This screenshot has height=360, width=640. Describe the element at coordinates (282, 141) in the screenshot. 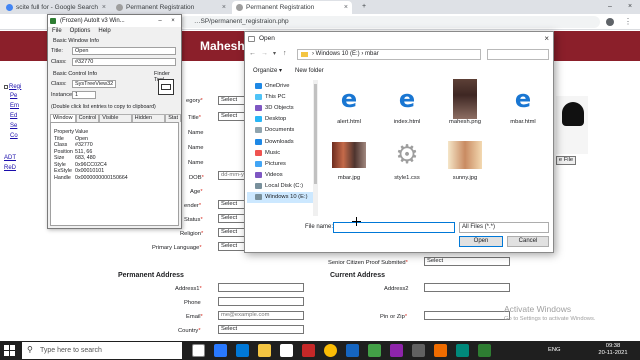

I see `nav-item-downloads: Downloads` at that location.